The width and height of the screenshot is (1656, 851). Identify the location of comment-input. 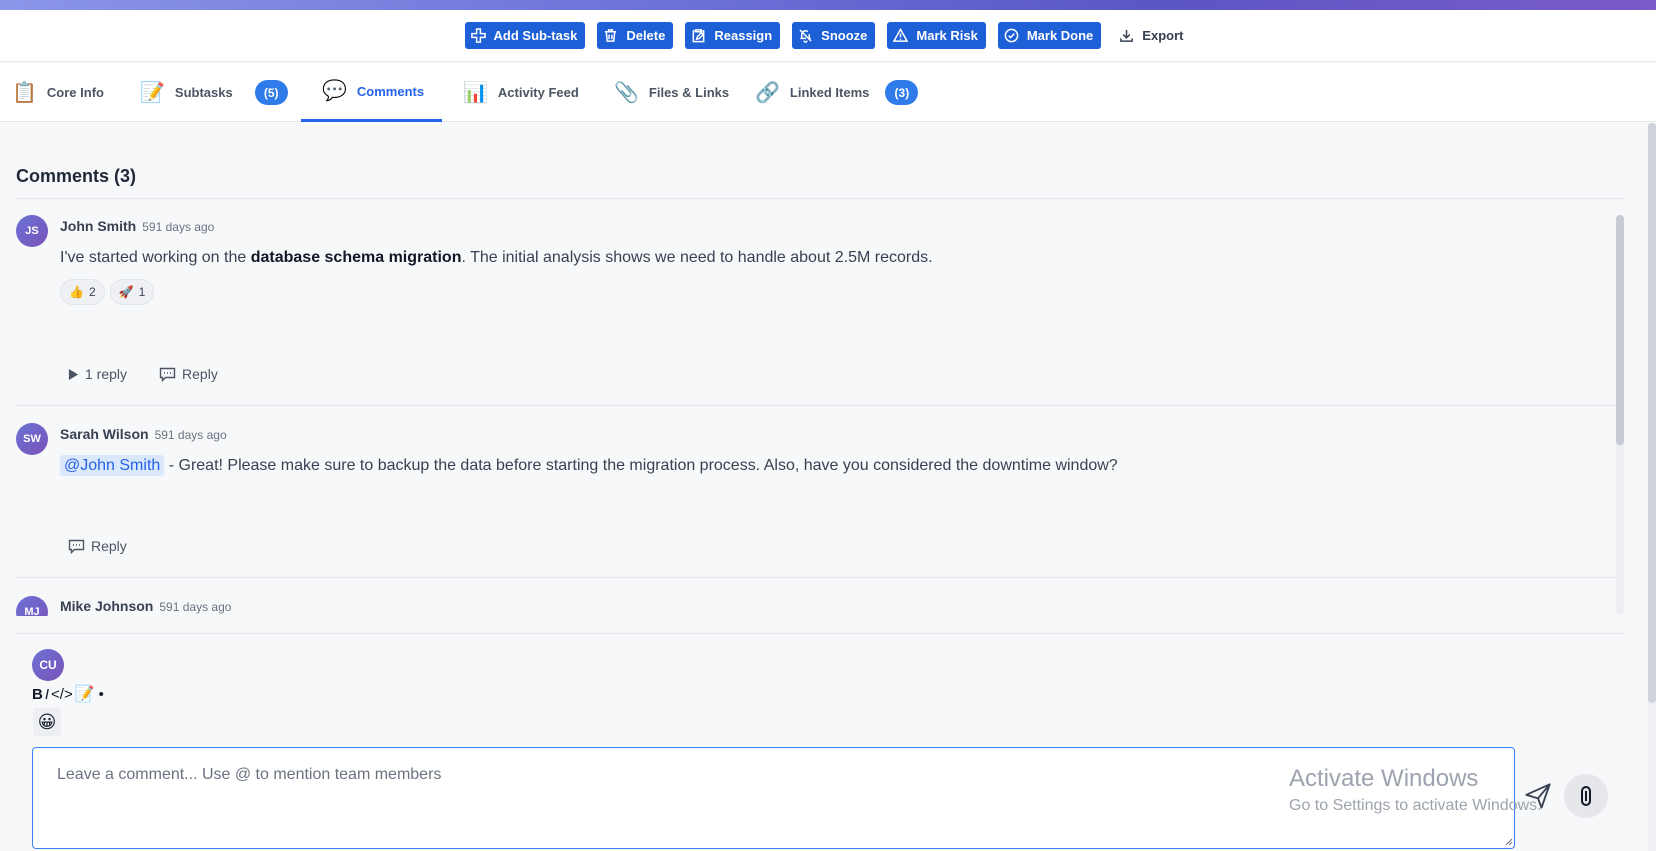
(773, 798).